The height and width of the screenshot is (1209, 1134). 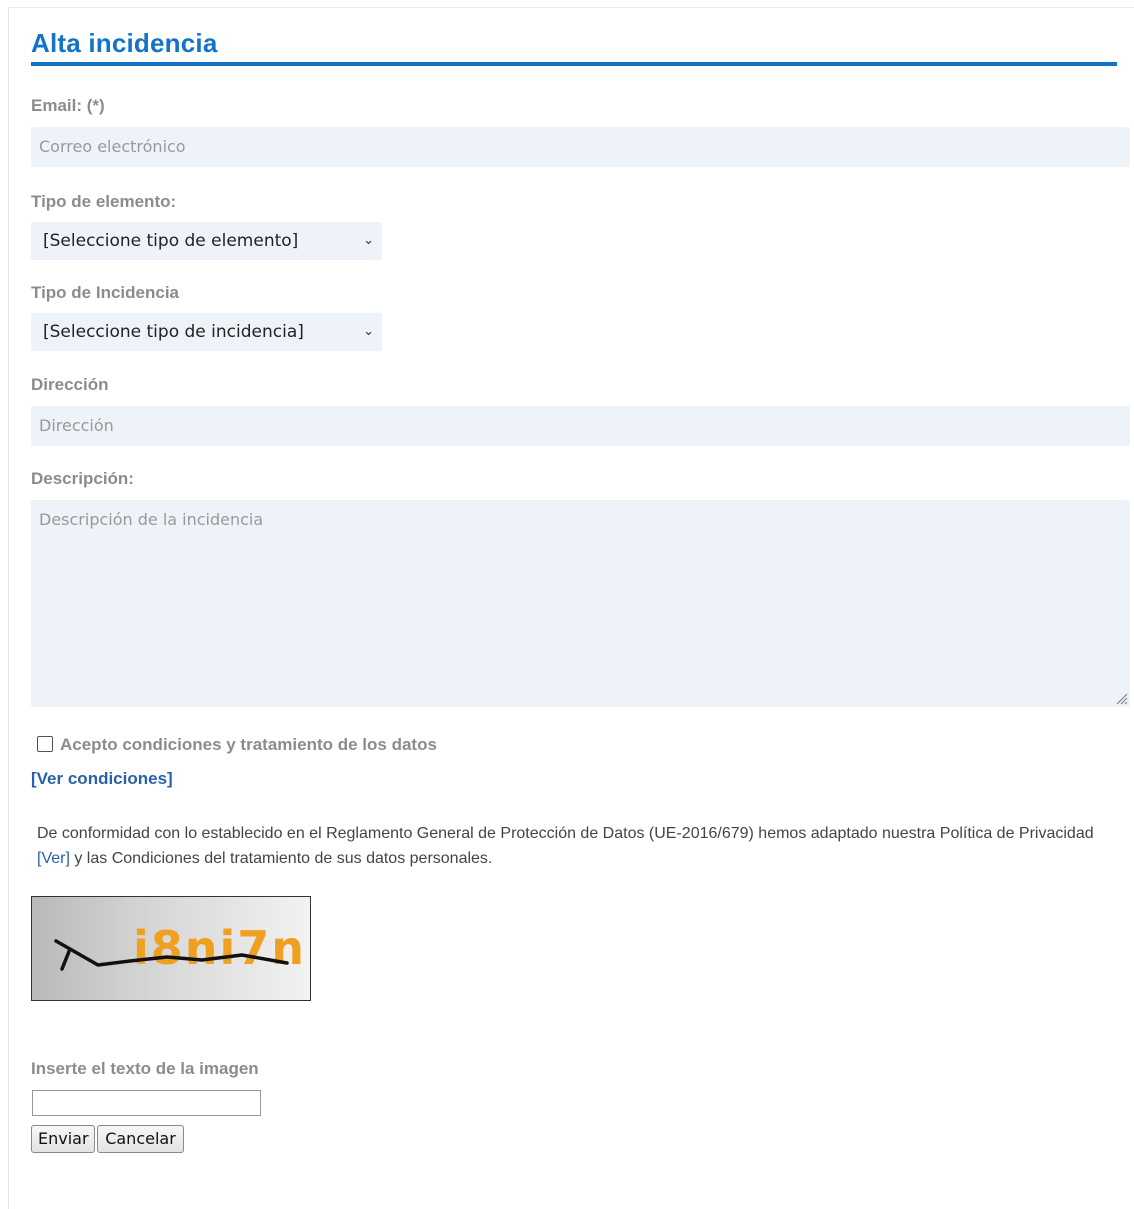 What do you see at coordinates (219, 948) in the screenshot?
I see `captcha-text: i8ni7n` at bounding box center [219, 948].